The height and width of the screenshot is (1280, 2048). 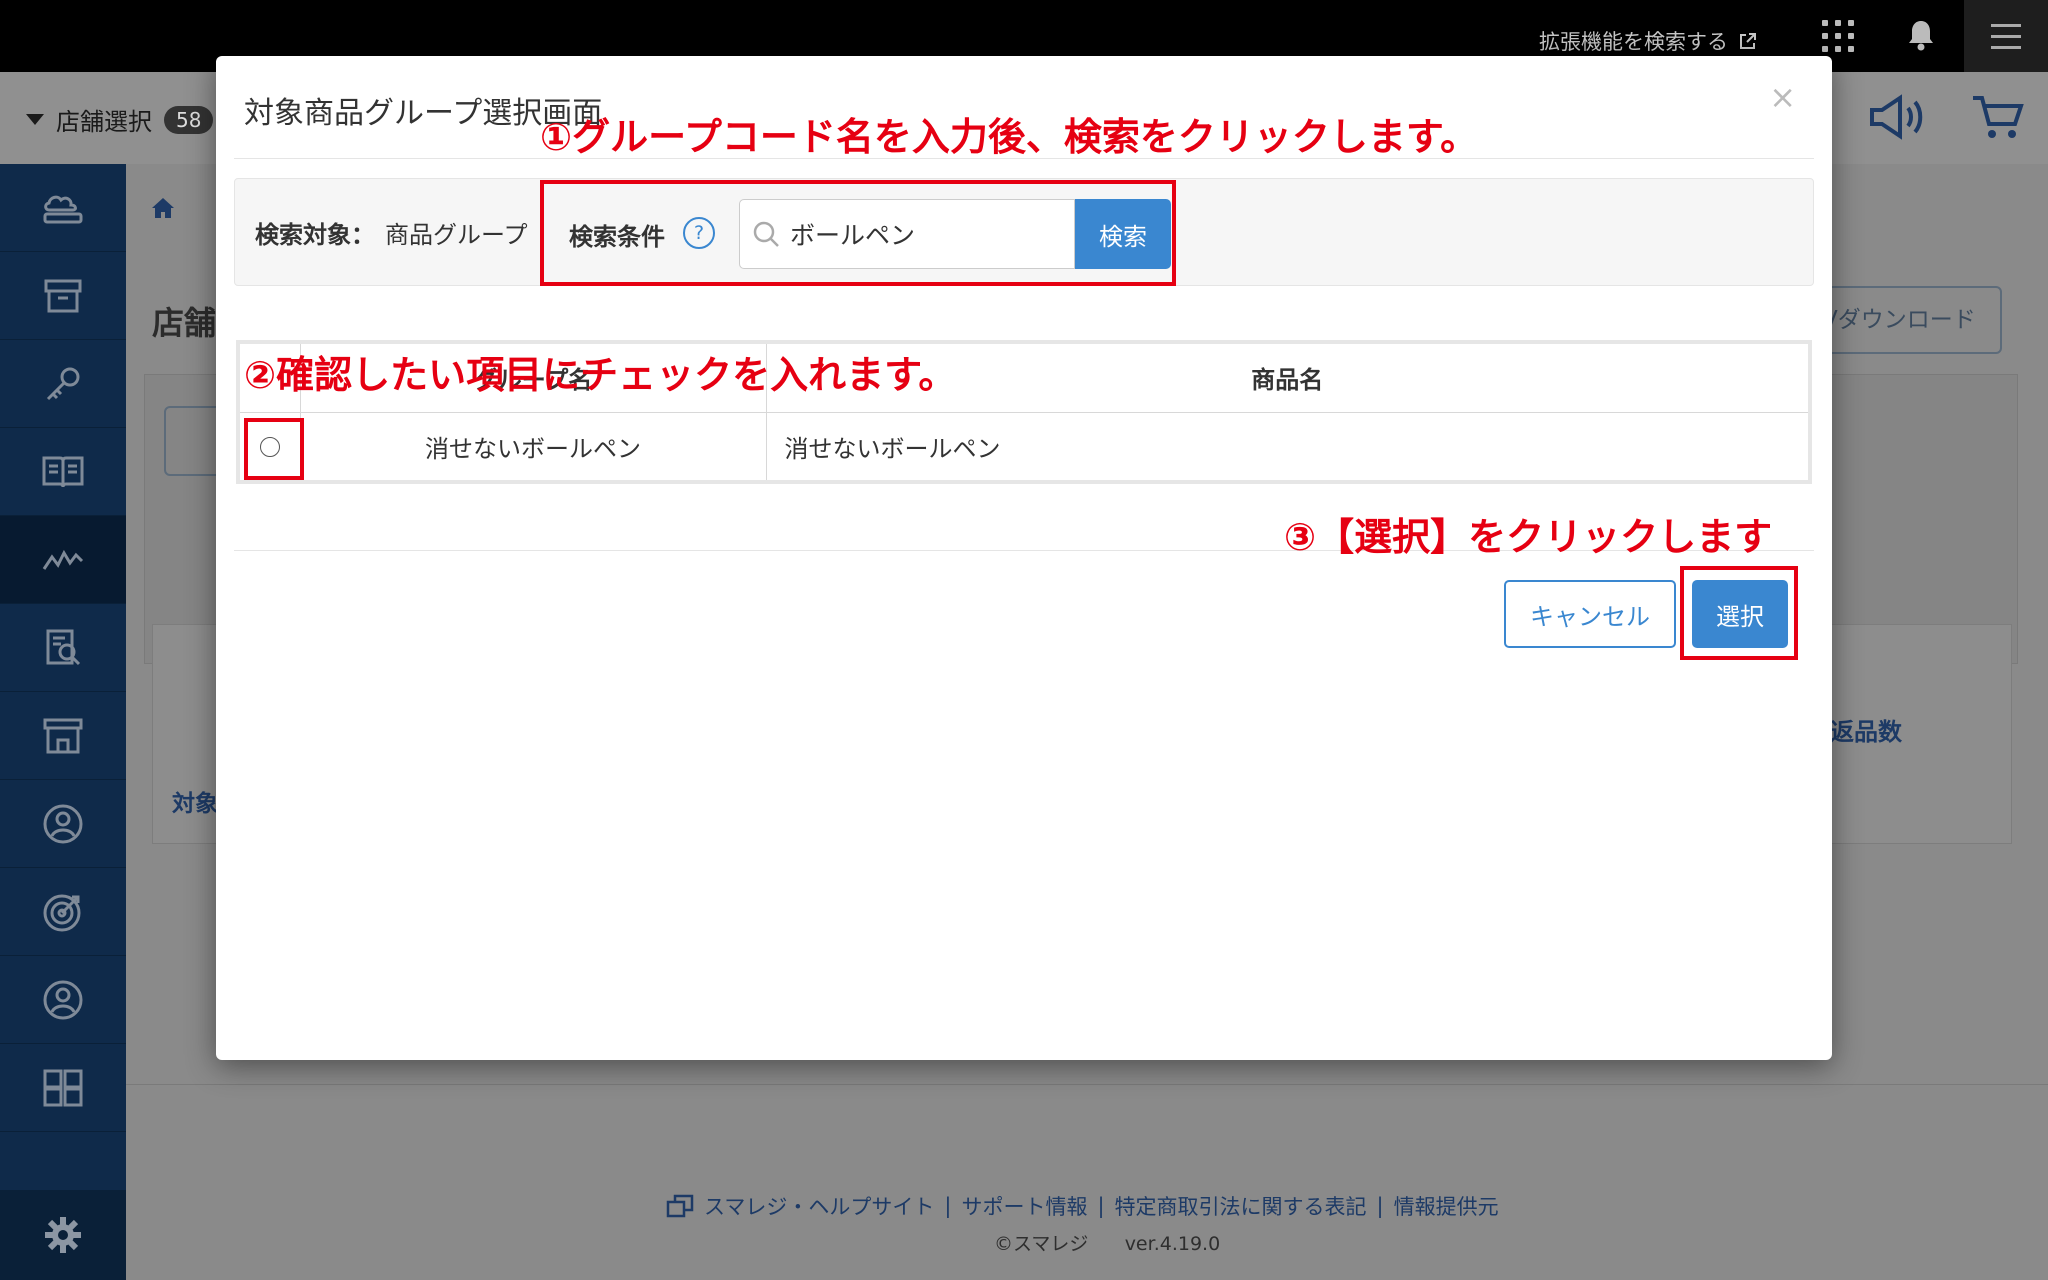 I want to click on key-icon, so click(x=63, y=383).